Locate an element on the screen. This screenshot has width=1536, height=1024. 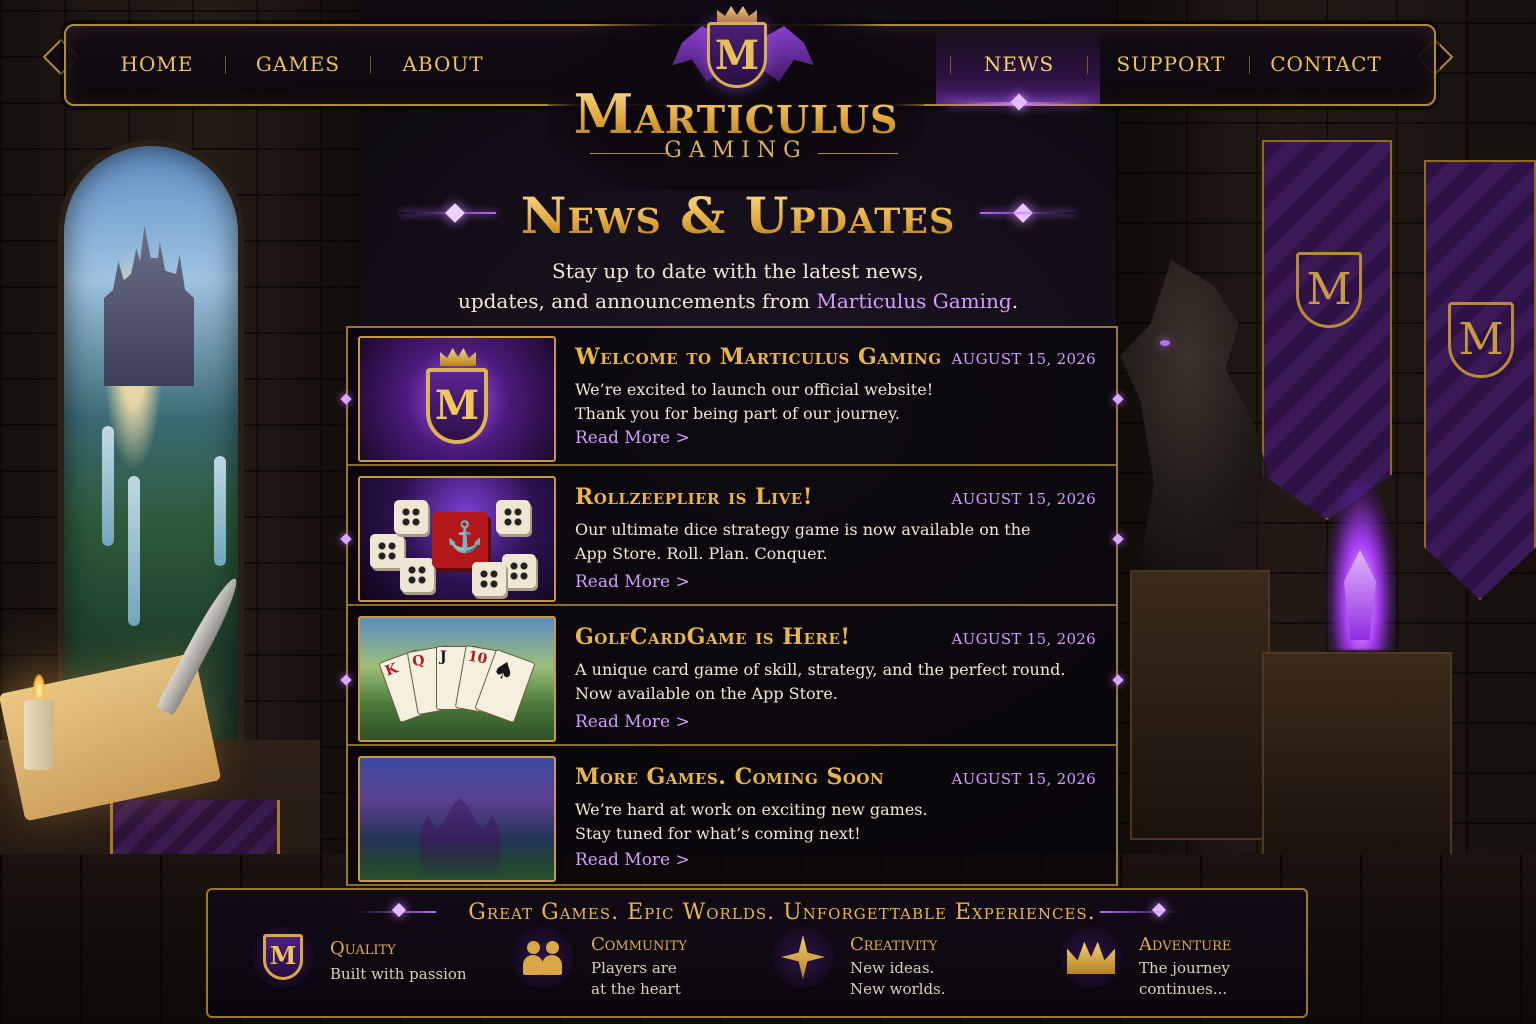
red-anchor-die-icon: ⚓ is located at coordinates (460, 540).